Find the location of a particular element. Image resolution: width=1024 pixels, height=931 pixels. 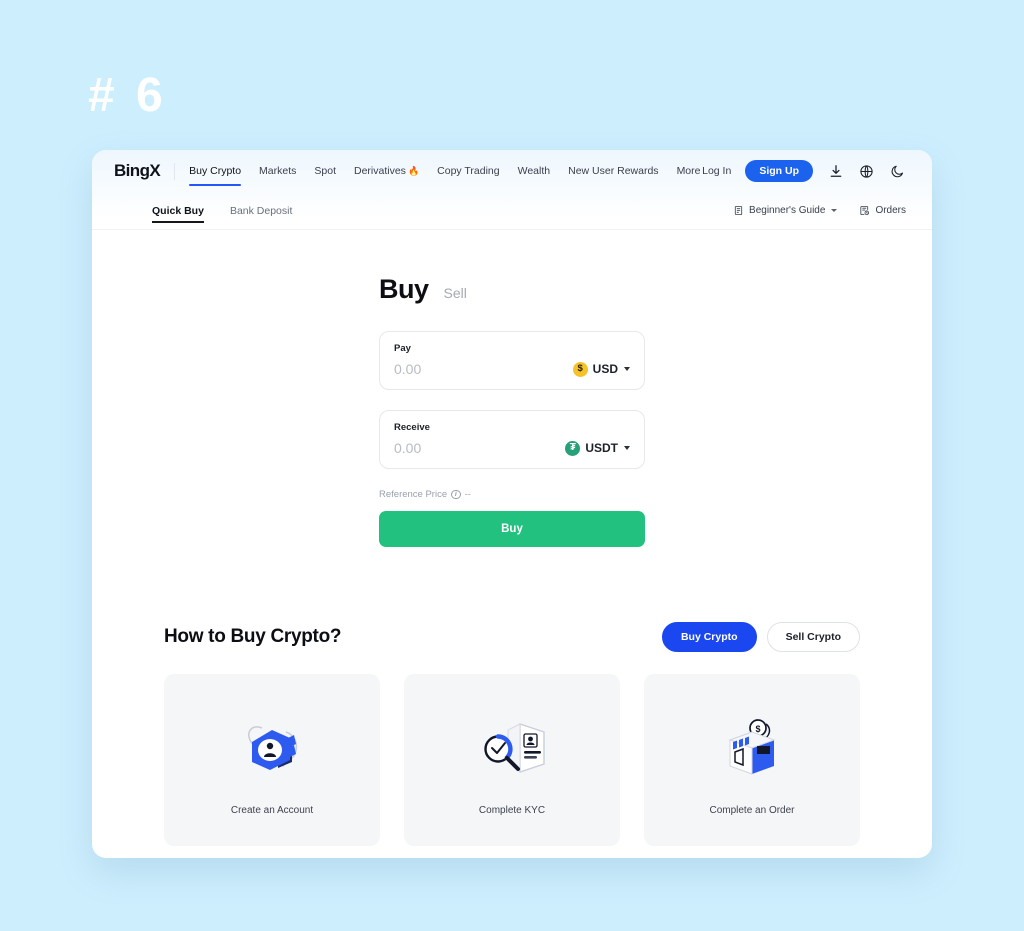

signup-button: Sign Up is located at coordinates (779, 171).